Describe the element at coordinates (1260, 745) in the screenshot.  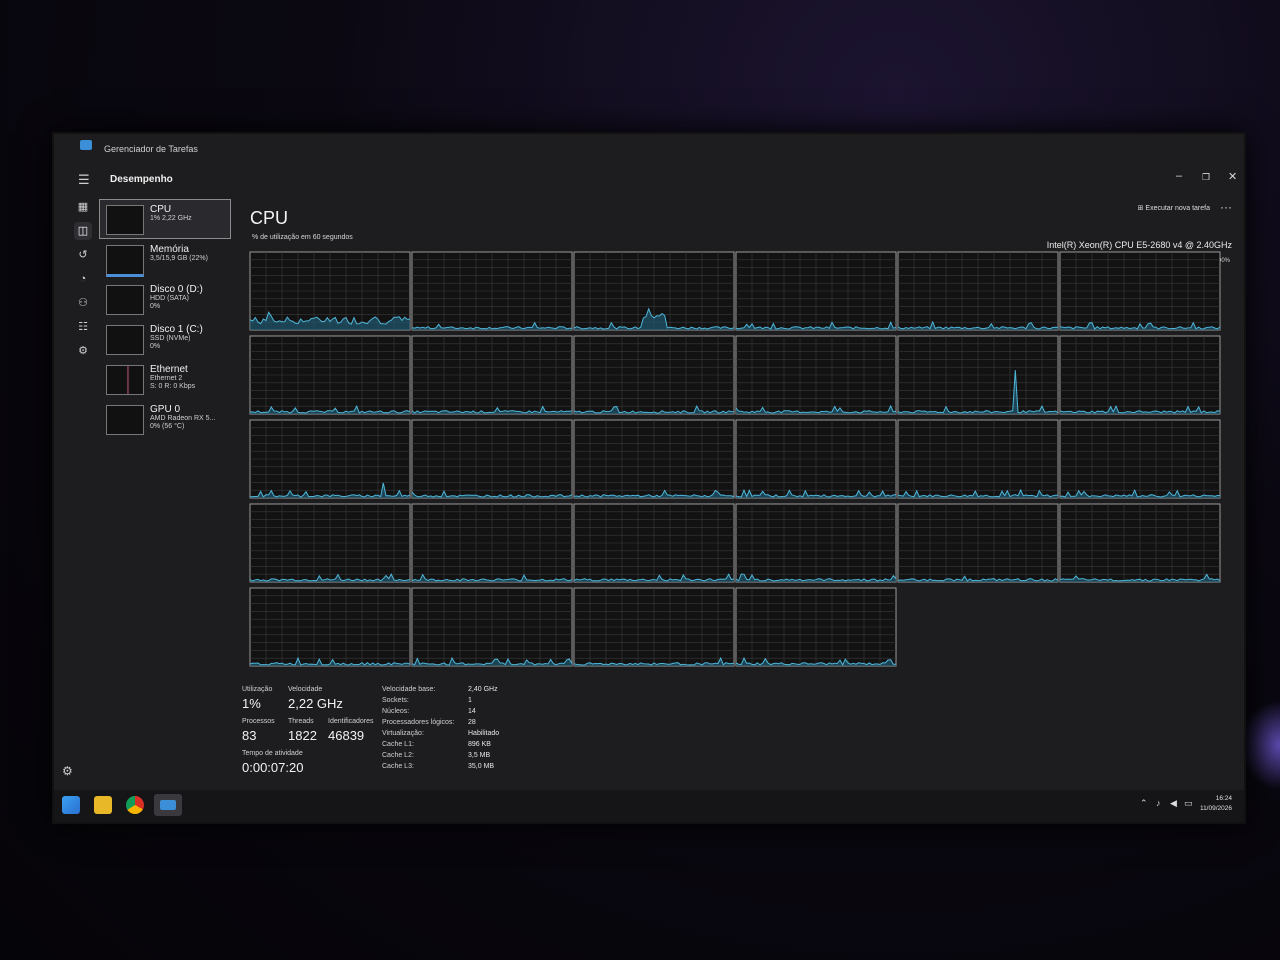
I see `ambient-light` at that location.